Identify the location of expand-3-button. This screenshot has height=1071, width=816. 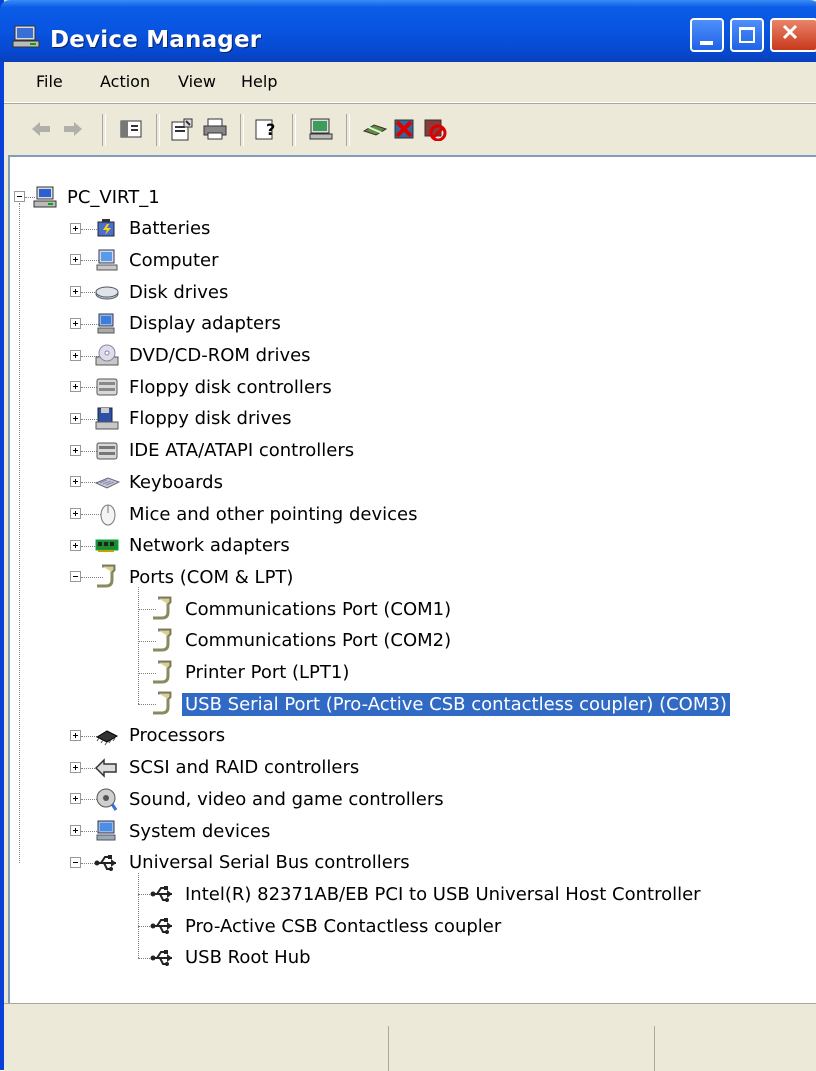
(75, 323).